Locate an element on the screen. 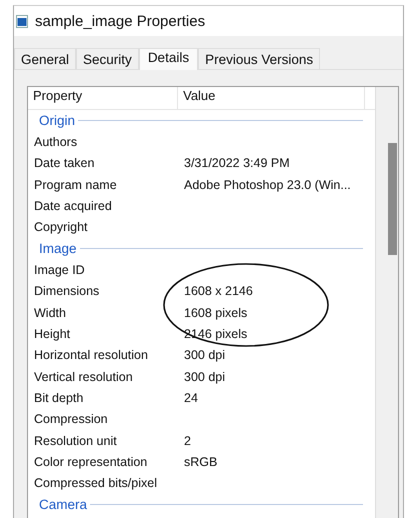 Image resolution: width=408 pixels, height=518 pixels. column-header: Property is located at coordinates (103, 98).